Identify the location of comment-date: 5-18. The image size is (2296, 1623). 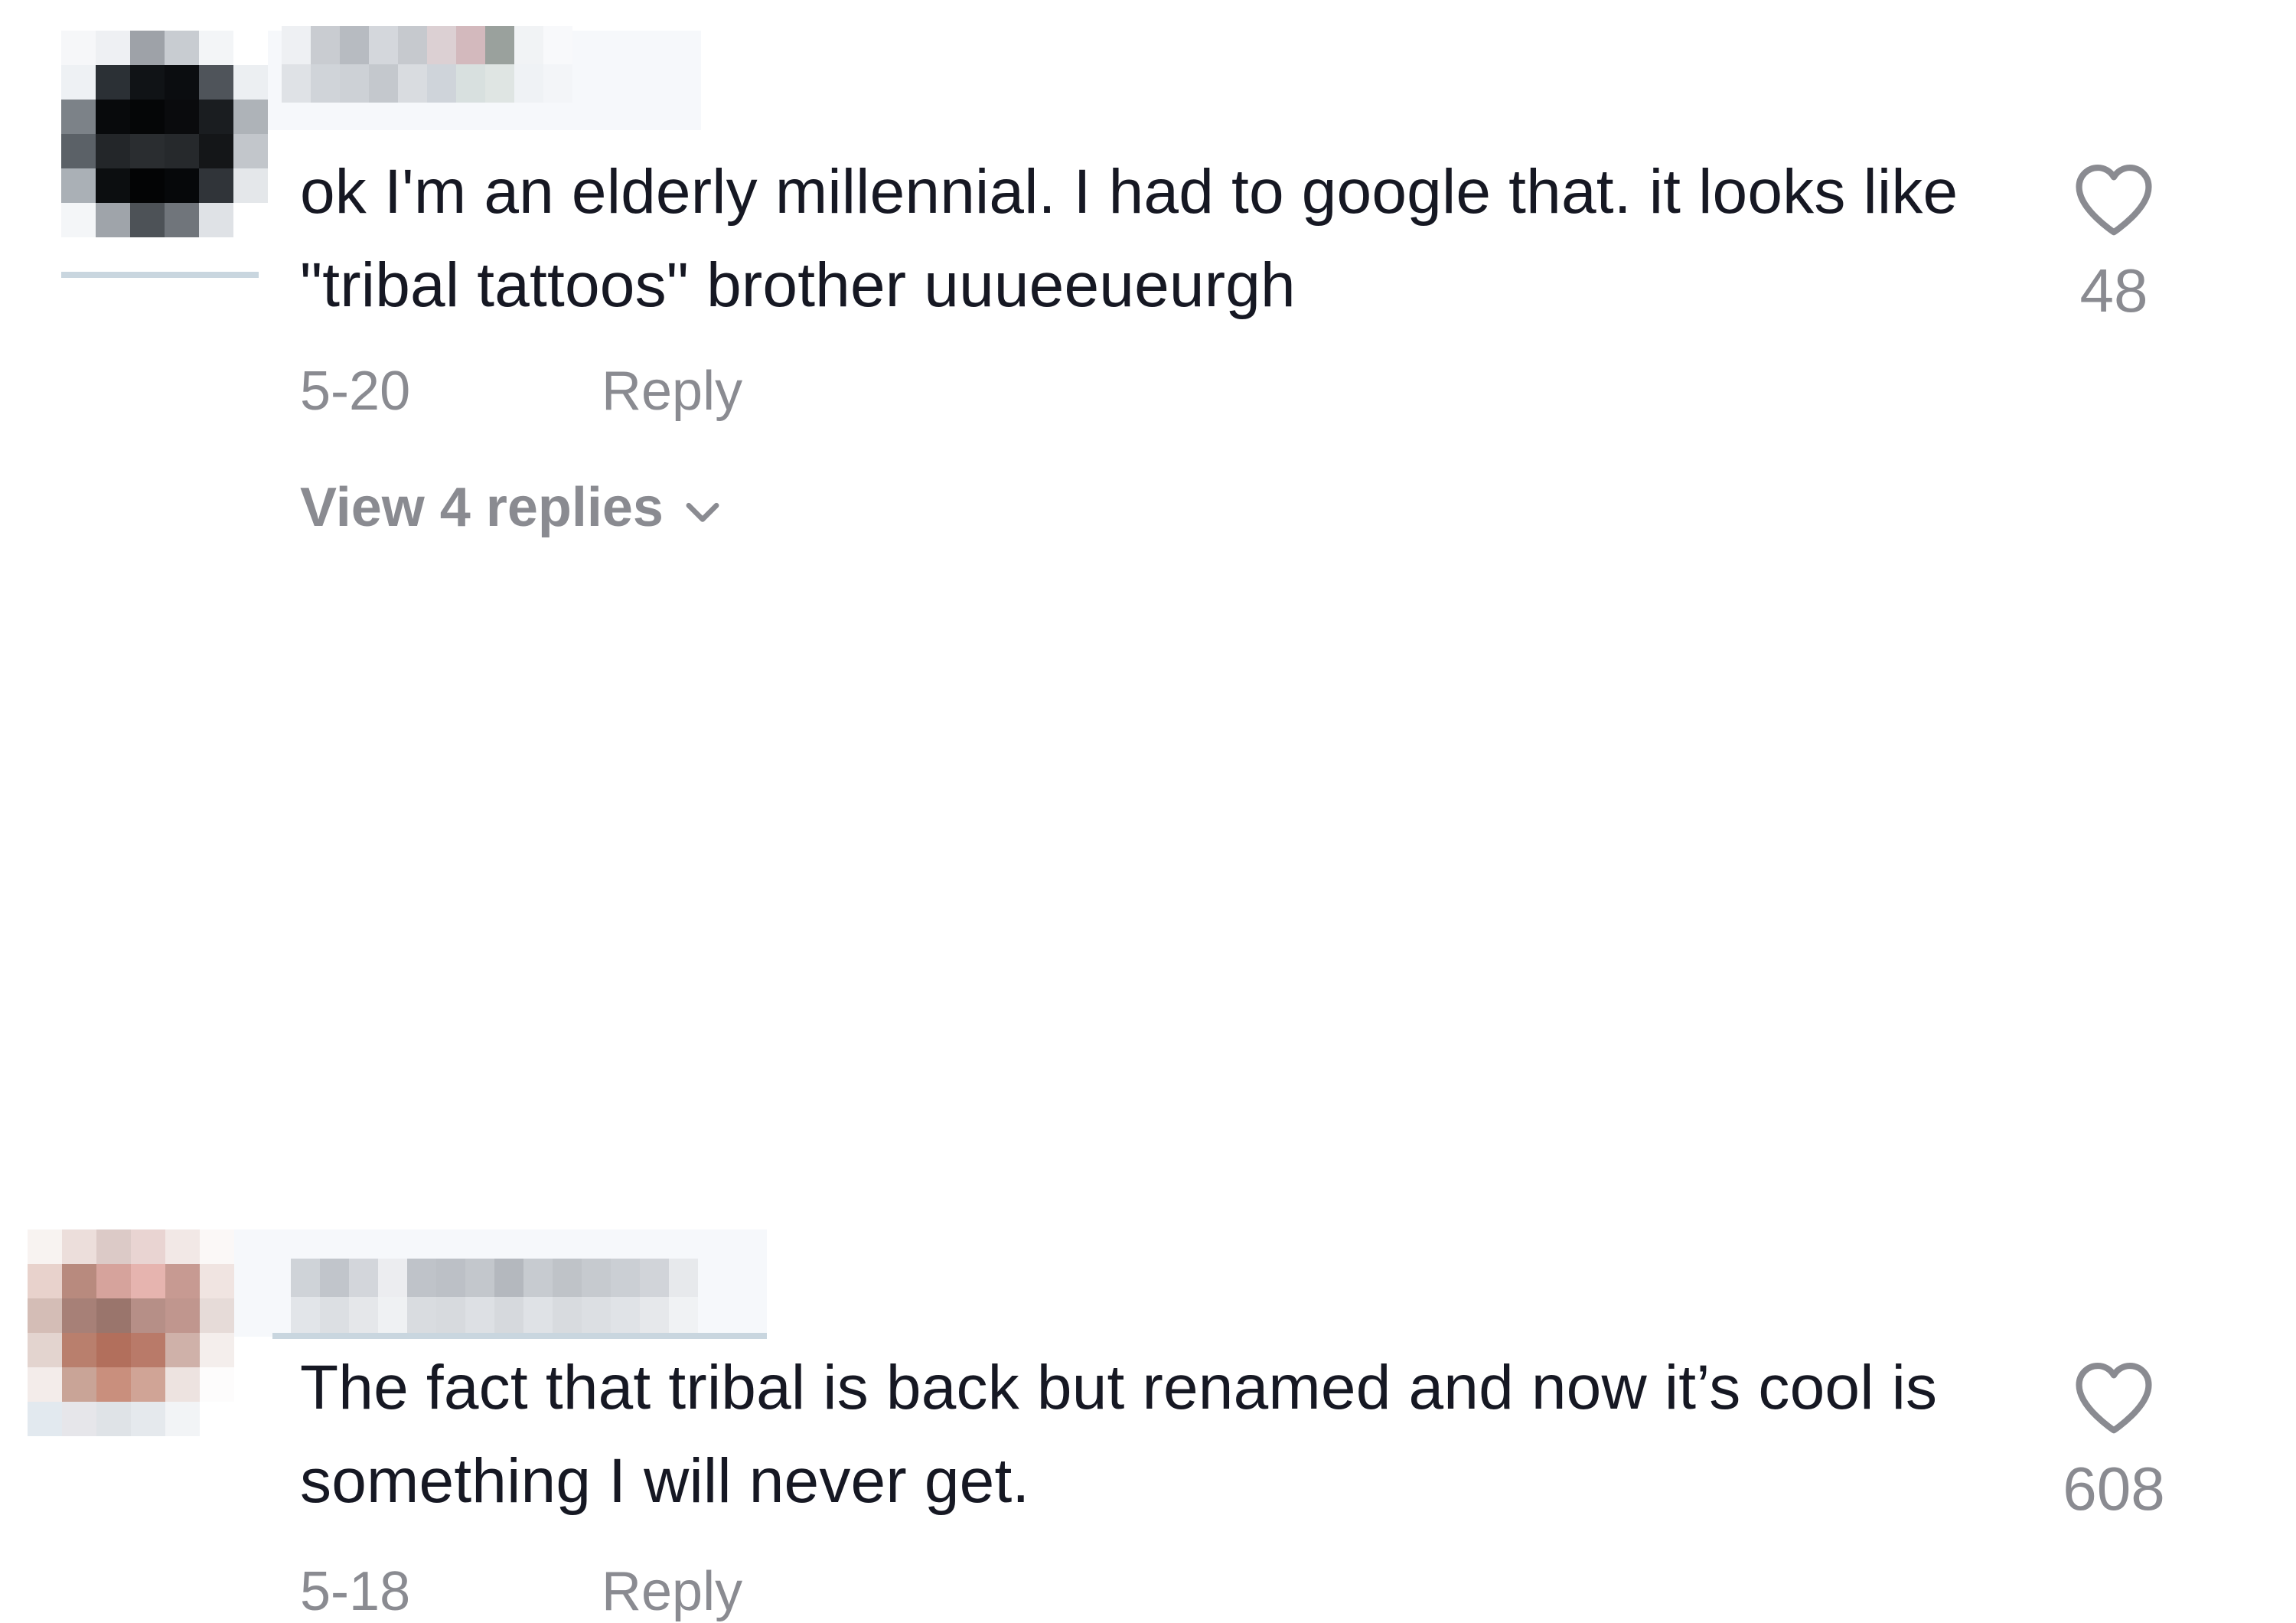
(355, 1591).